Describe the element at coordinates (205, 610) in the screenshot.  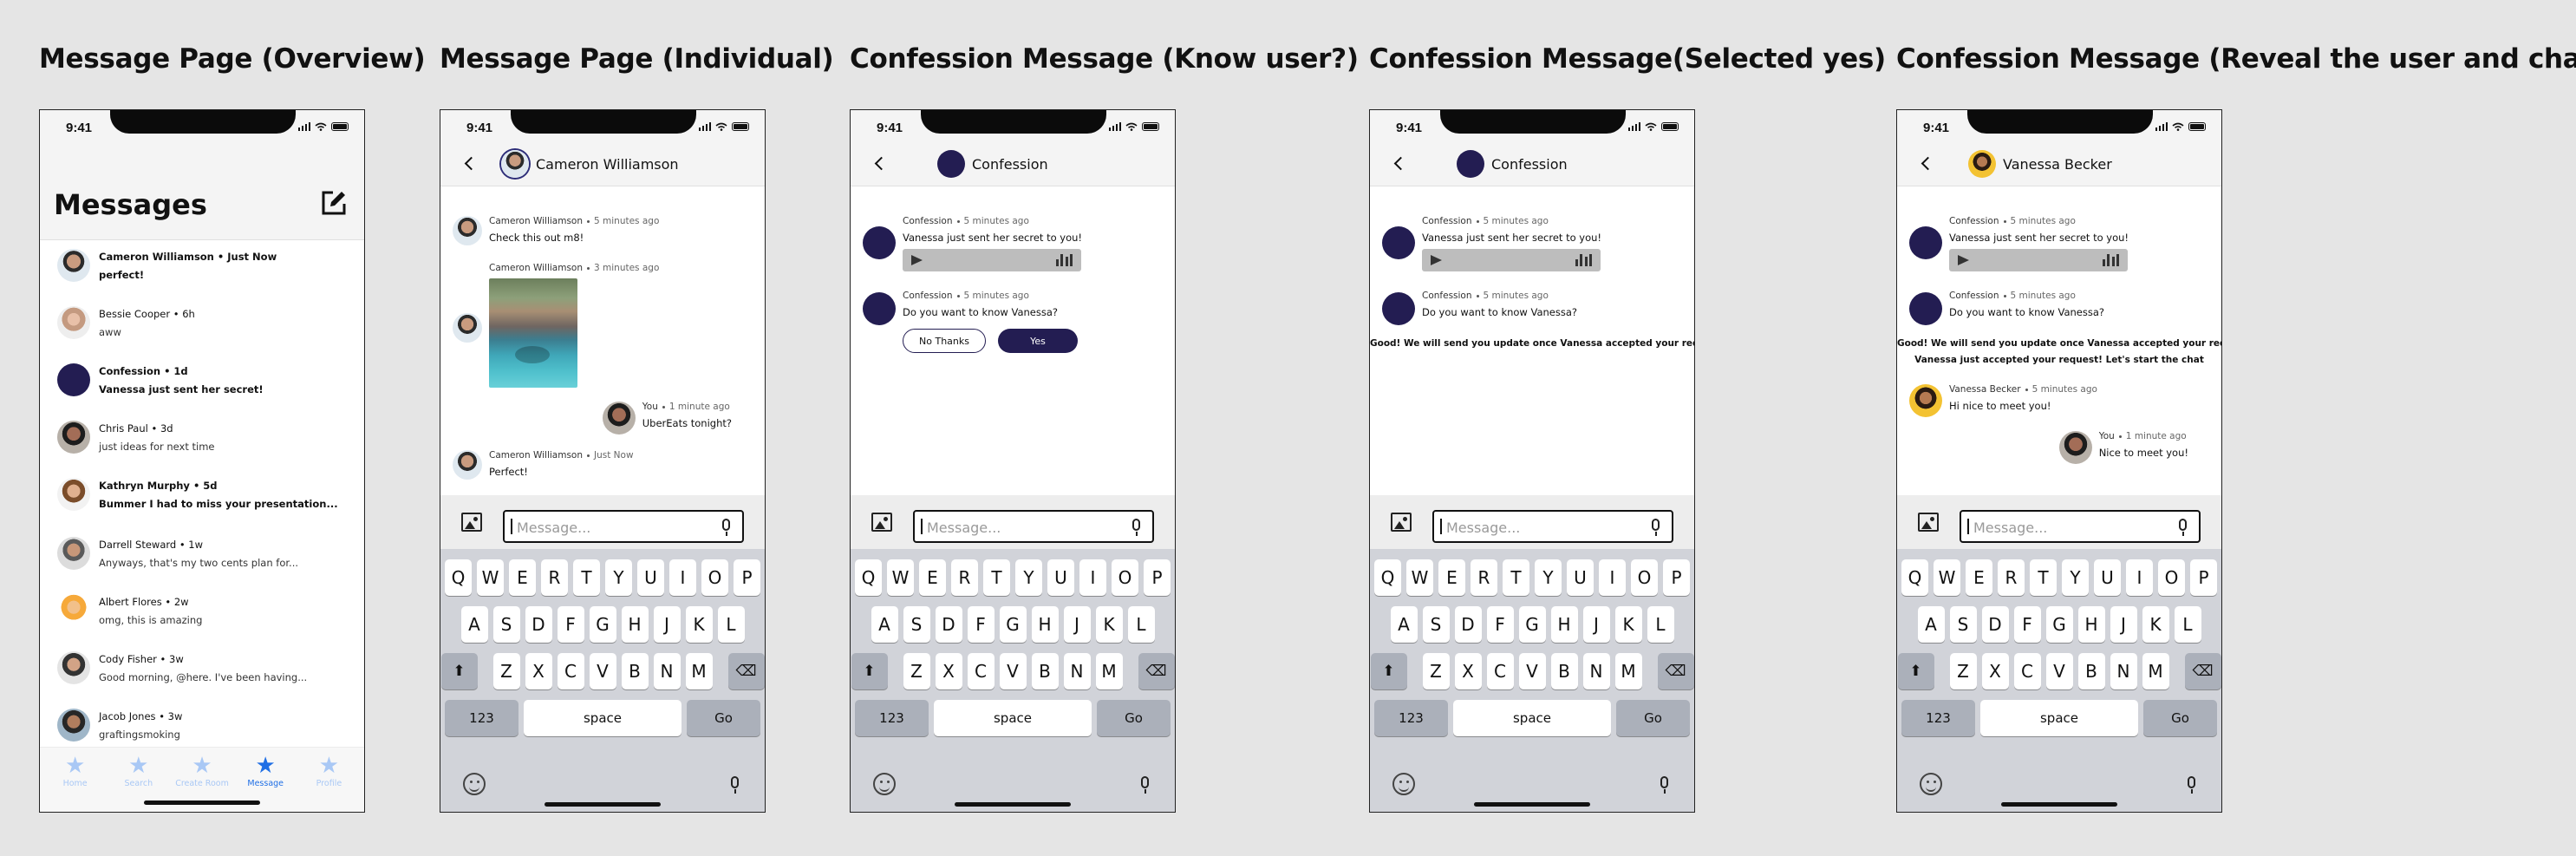
I see `conversation-item: Albert Flores • 2w omg, this is amazing` at that location.